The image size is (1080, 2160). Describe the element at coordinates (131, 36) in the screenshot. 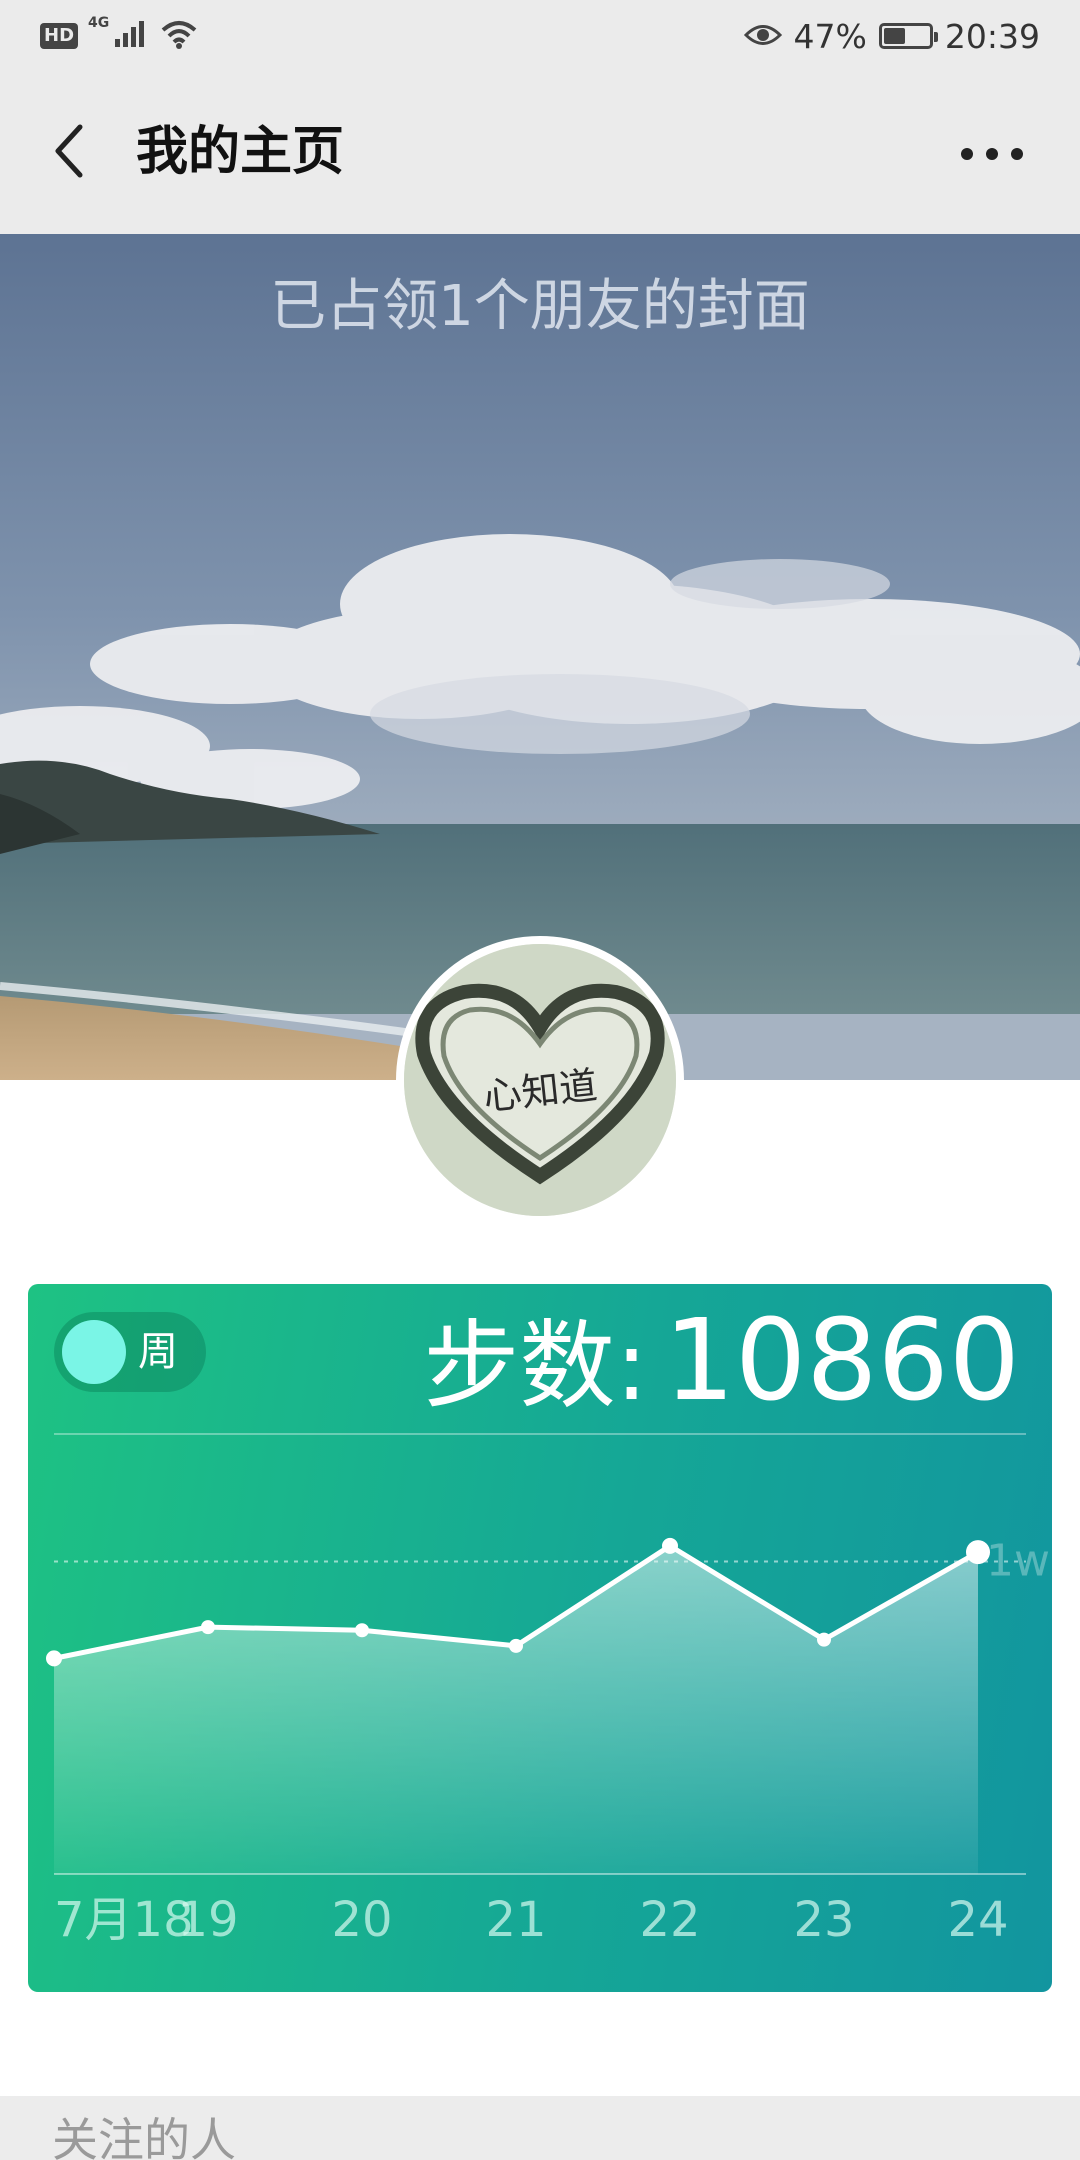

I see `signal-icon` at that location.